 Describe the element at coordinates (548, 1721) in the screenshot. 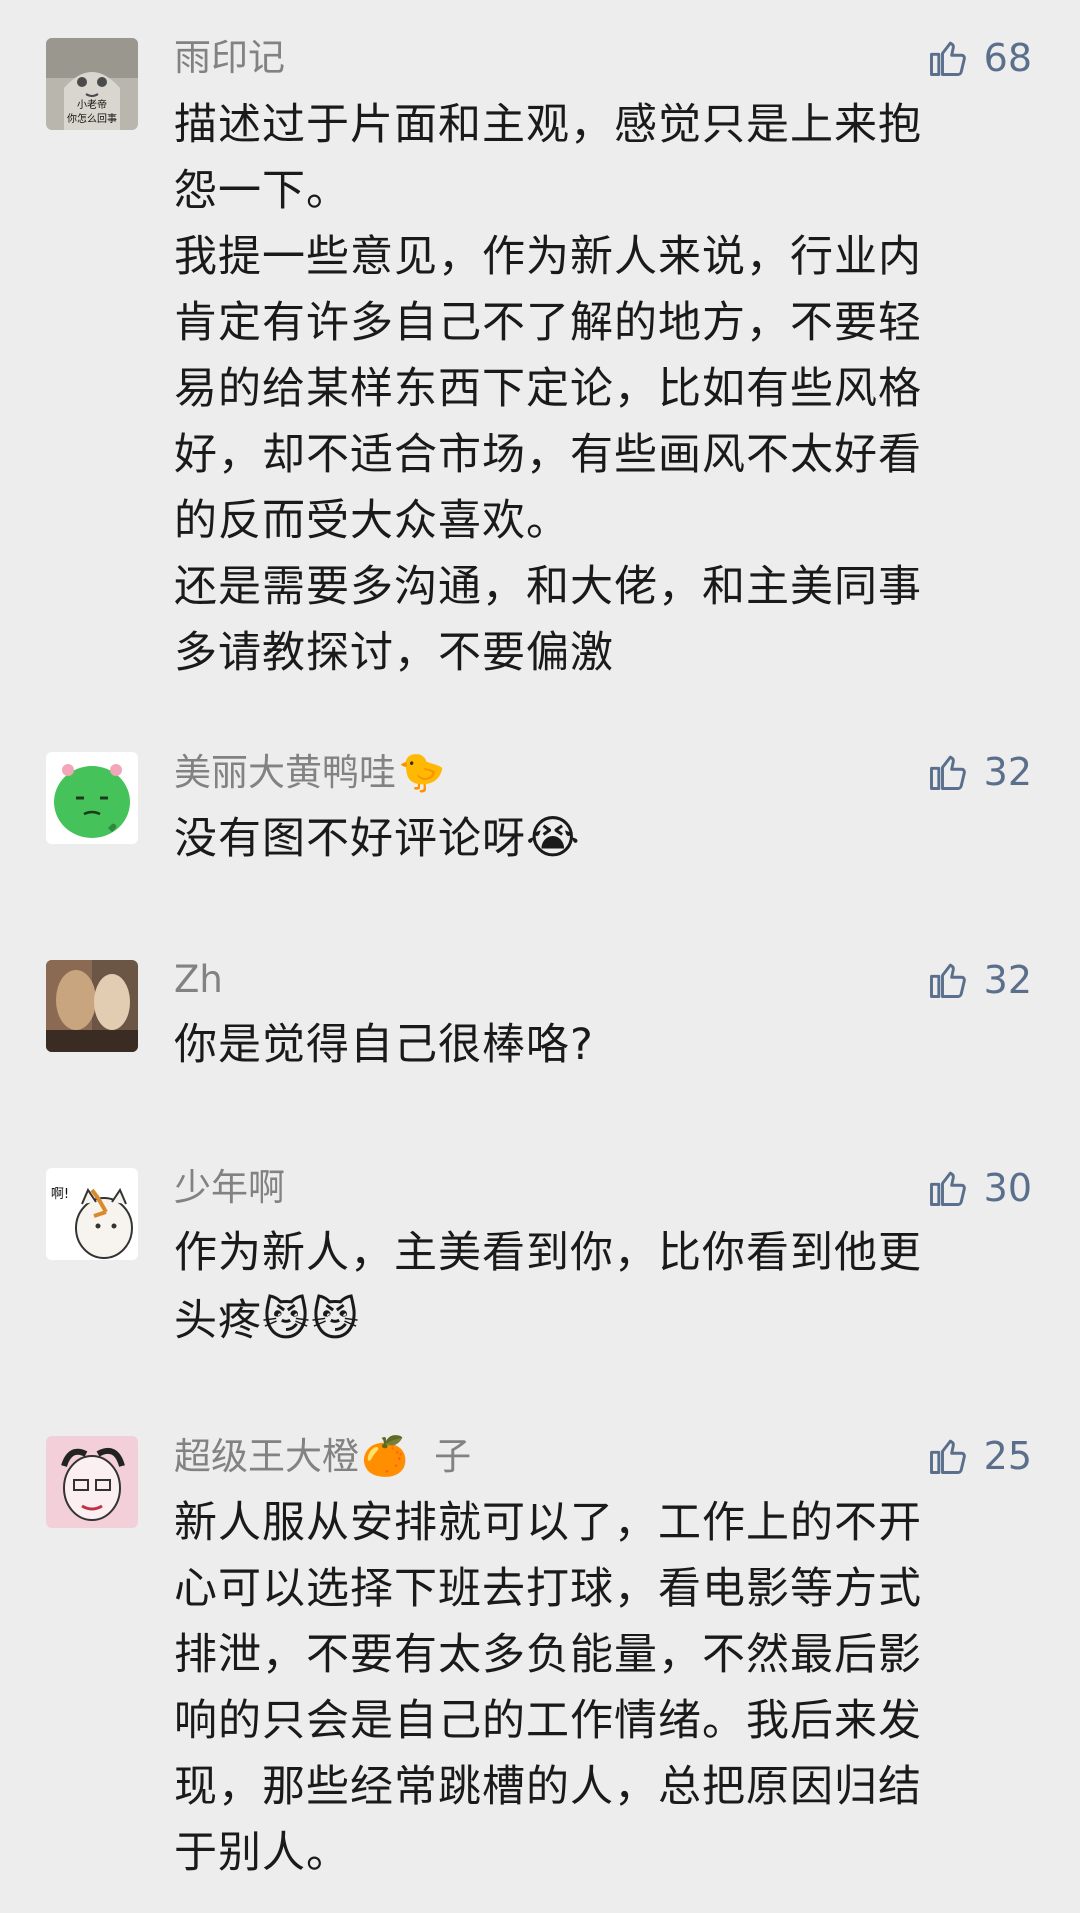

I see `comment-line: 响的只会是自己的工作情绪。我后来发` at that location.